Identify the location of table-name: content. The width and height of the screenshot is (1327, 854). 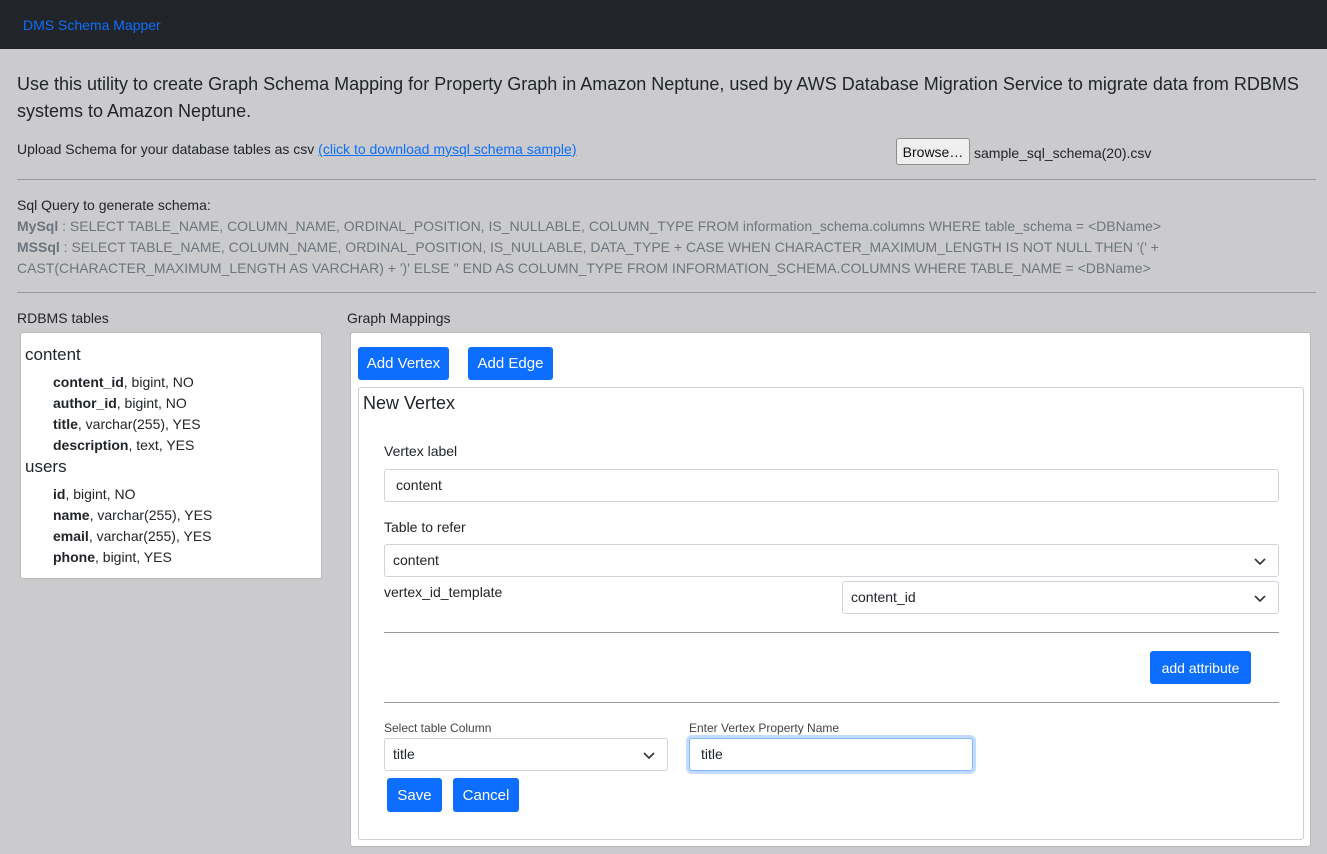
(53, 354).